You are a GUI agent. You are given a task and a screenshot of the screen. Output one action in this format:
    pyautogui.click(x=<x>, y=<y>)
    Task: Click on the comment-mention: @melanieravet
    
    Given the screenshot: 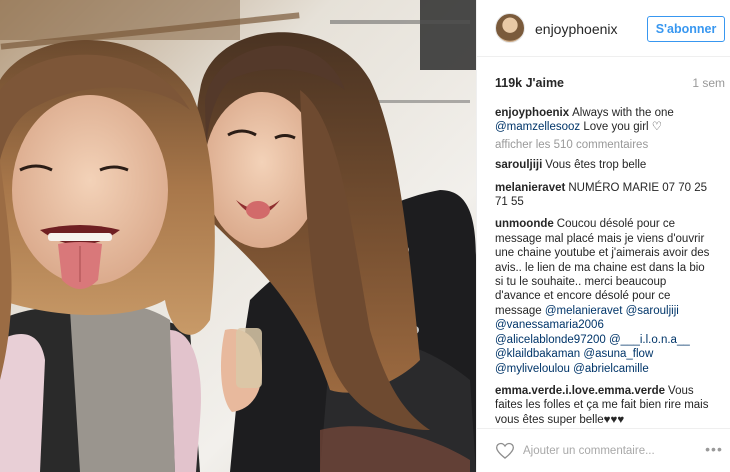 What is the action you would take?
    pyautogui.click(x=584, y=311)
    